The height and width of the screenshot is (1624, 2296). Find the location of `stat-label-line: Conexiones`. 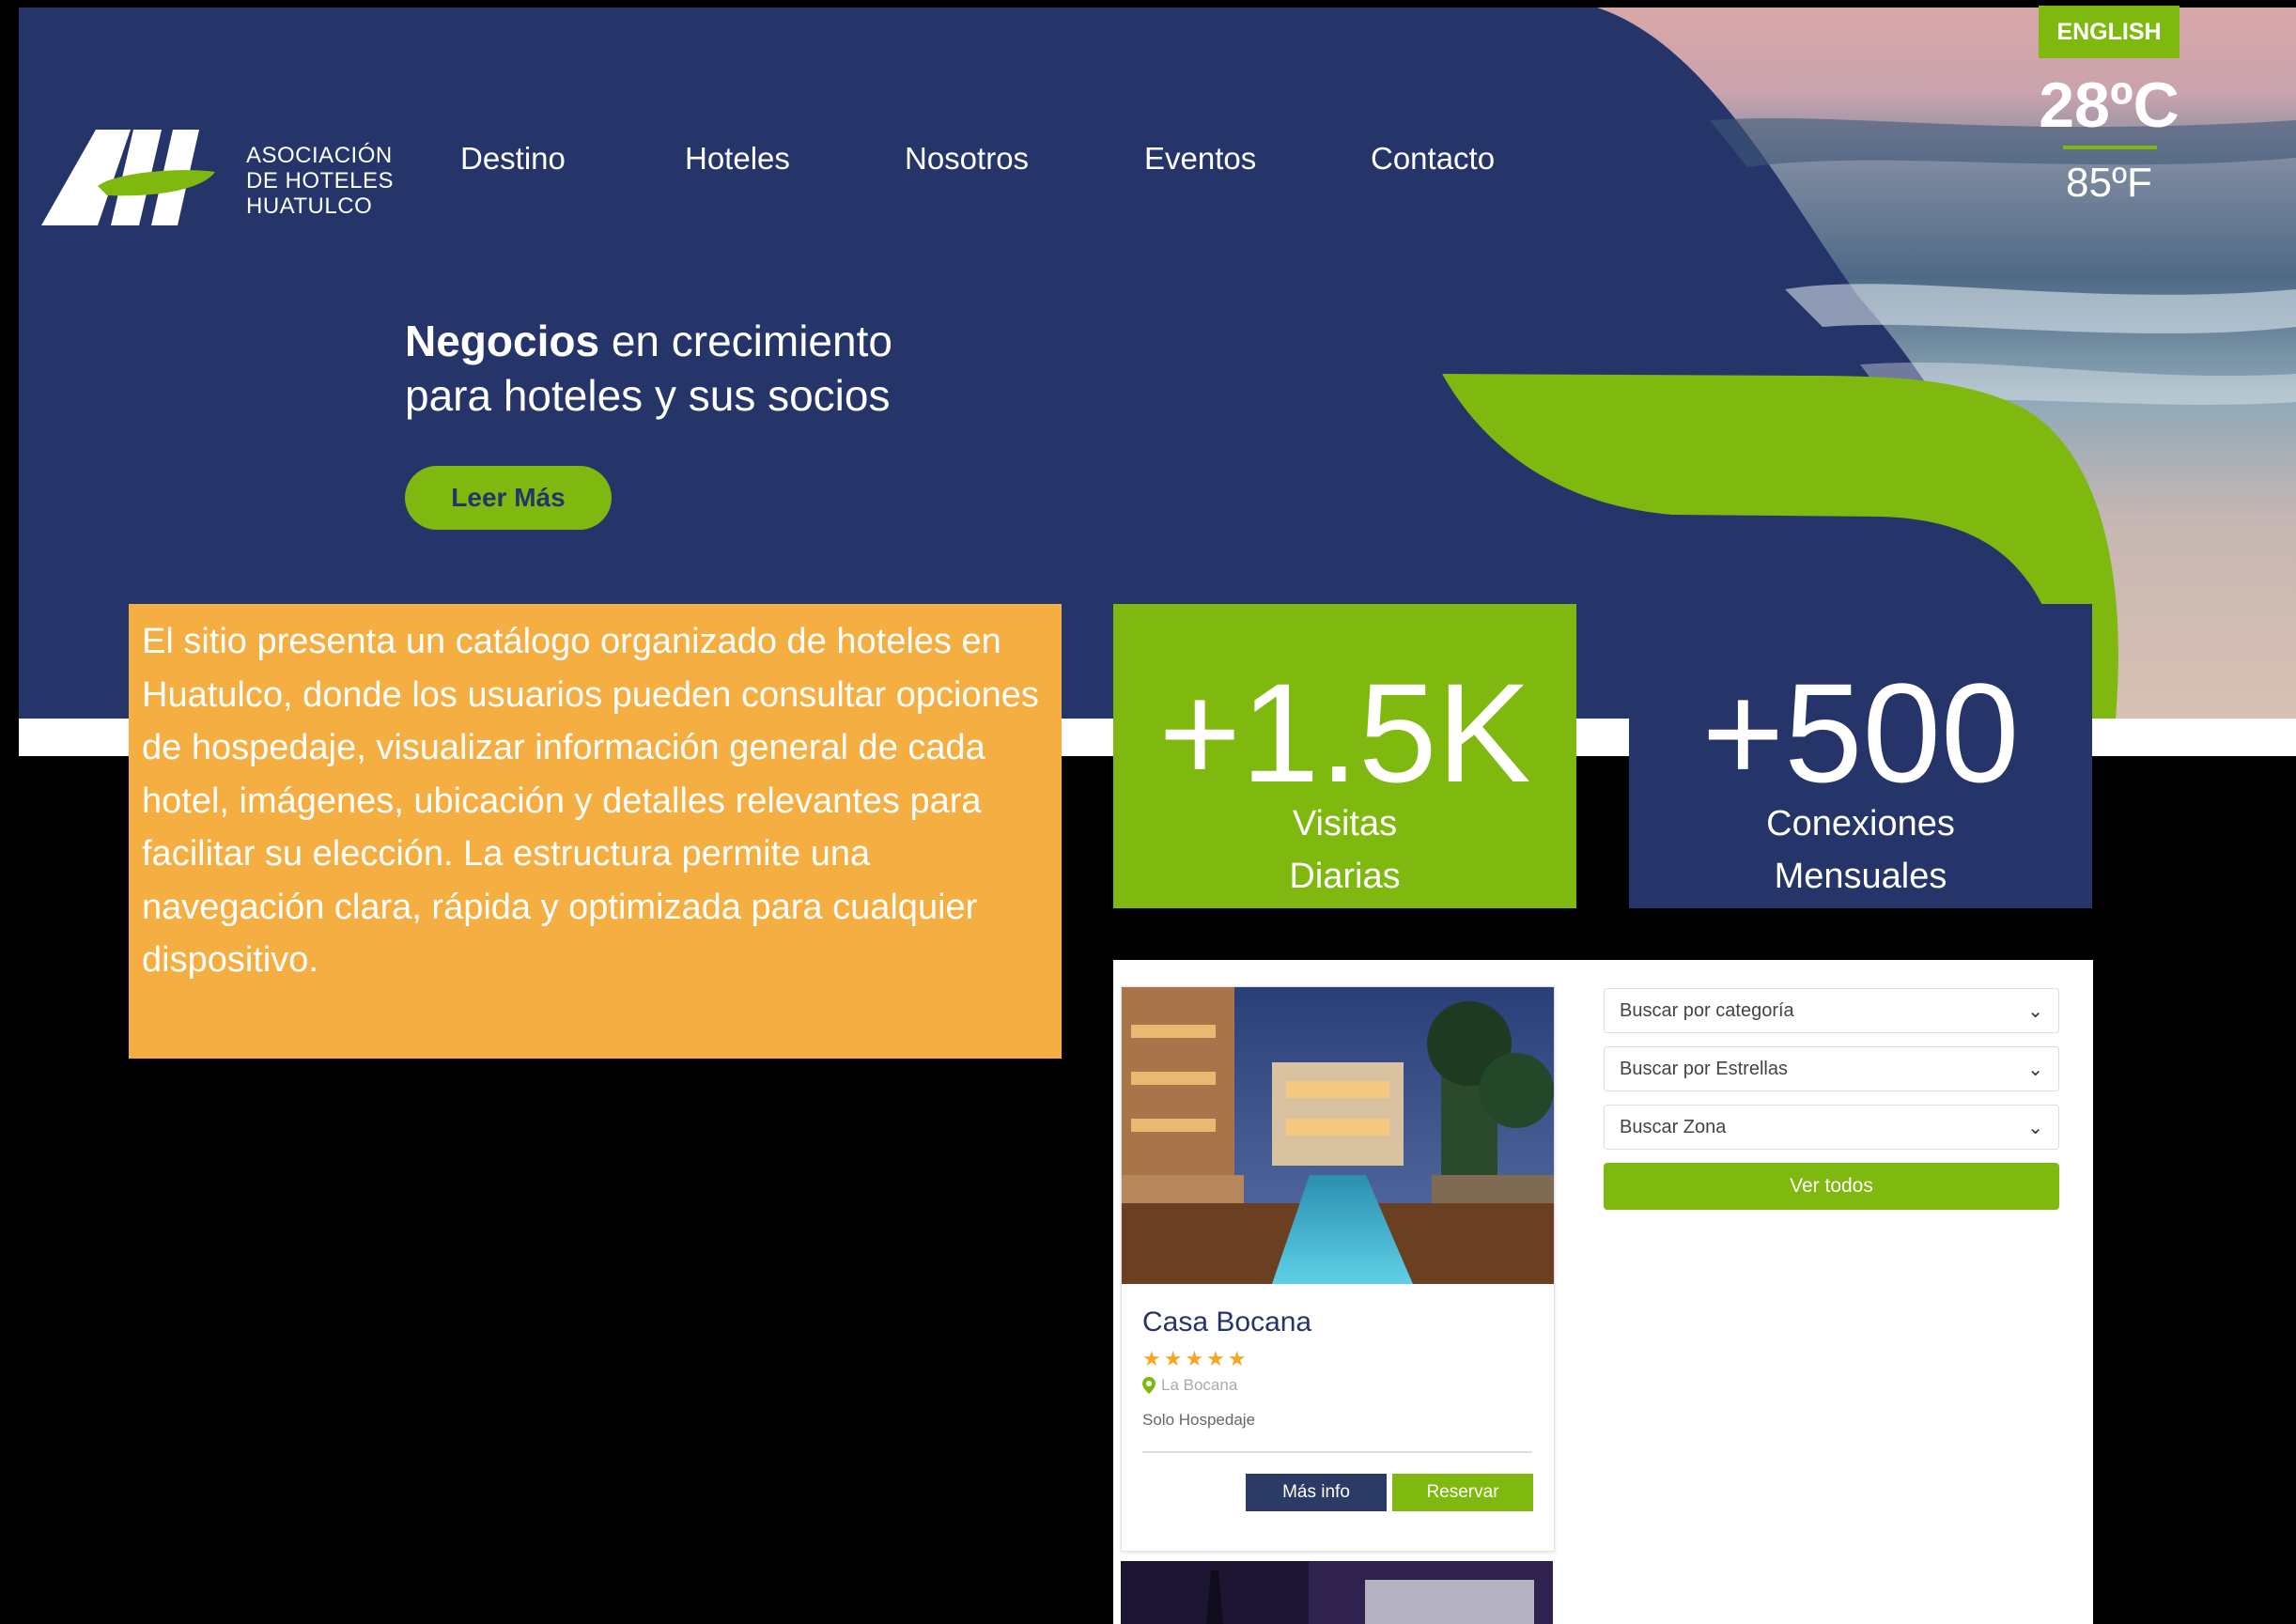

stat-label-line: Conexiones is located at coordinates (1860, 823).